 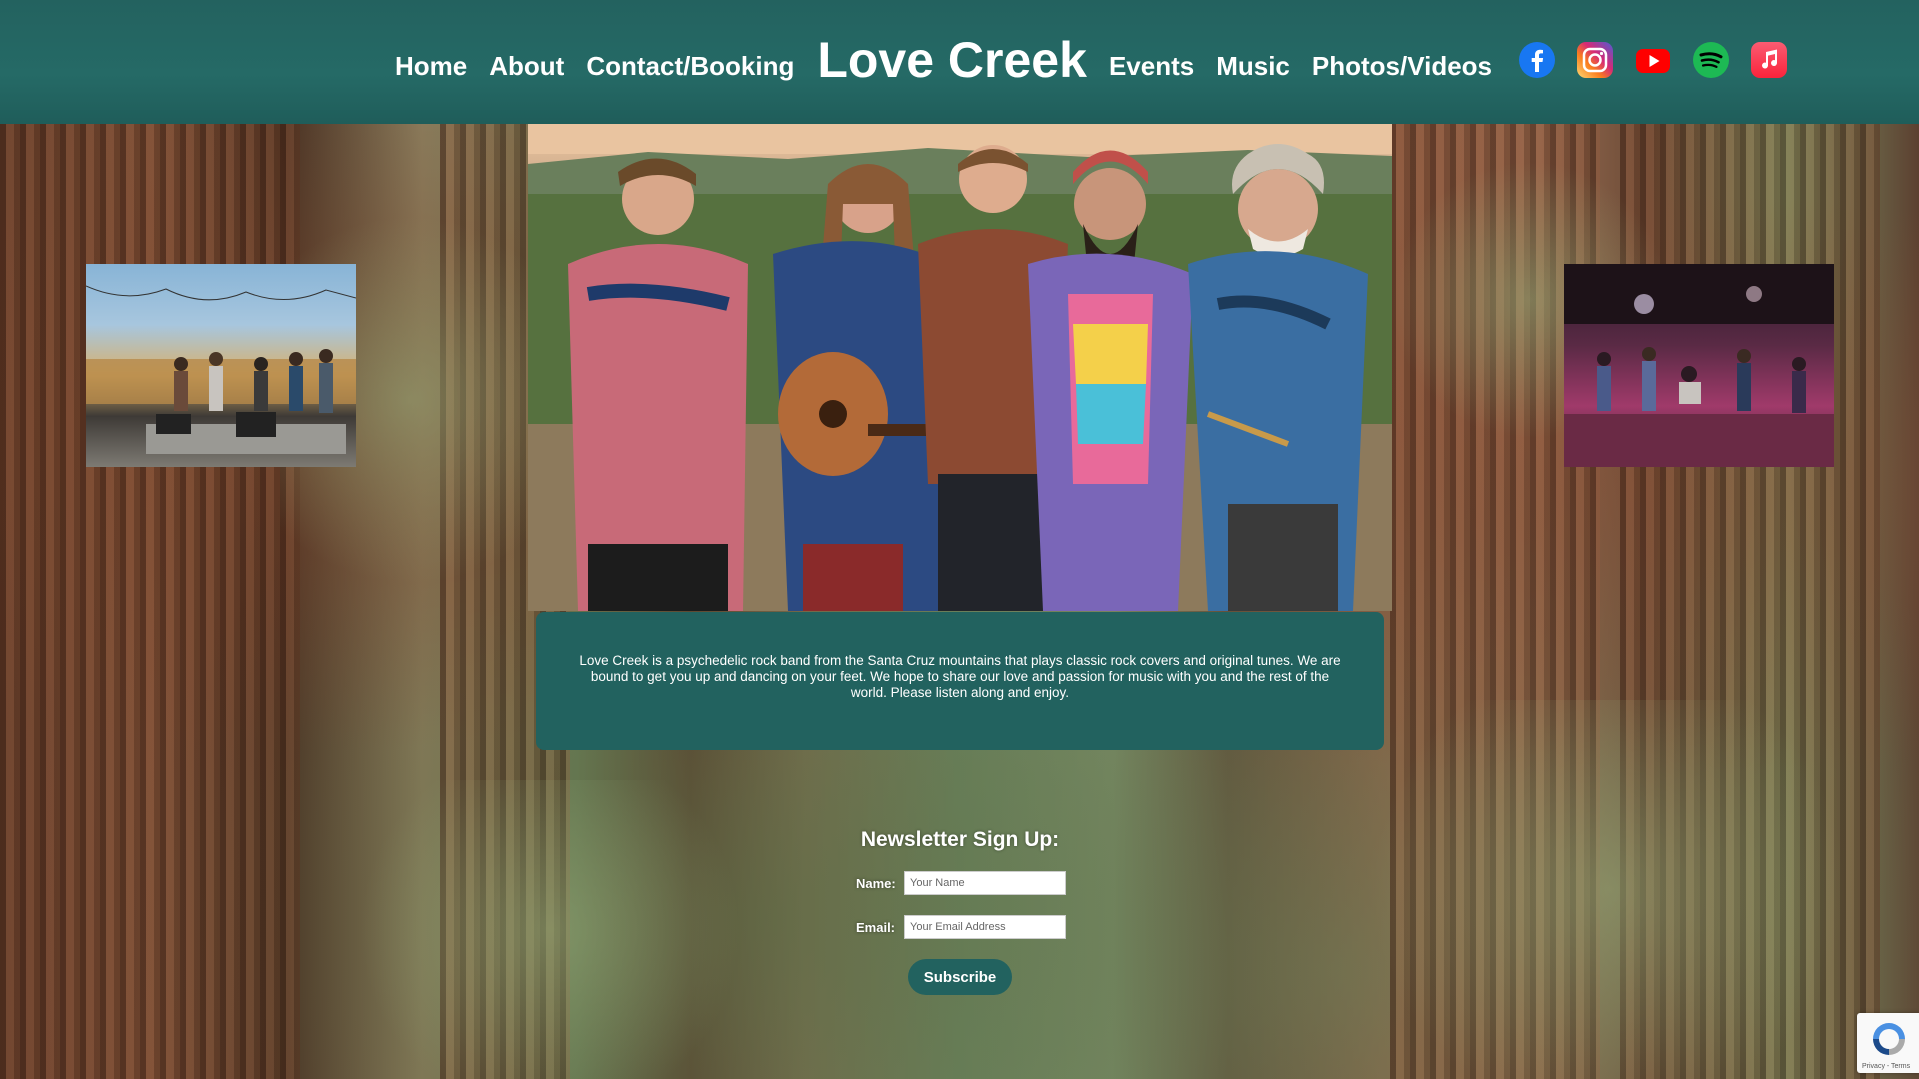 I want to click on recaptcha-badge: Privacy - Terms, so click(x=1888, y=1043).